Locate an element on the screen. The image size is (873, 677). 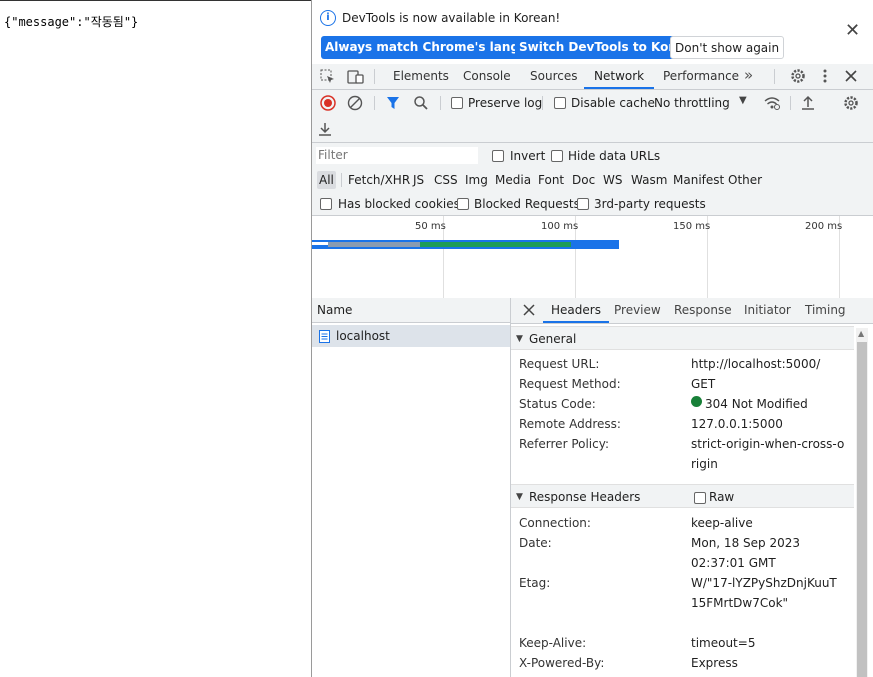
header-key: Status Code: is located at coordinates (557, 404).